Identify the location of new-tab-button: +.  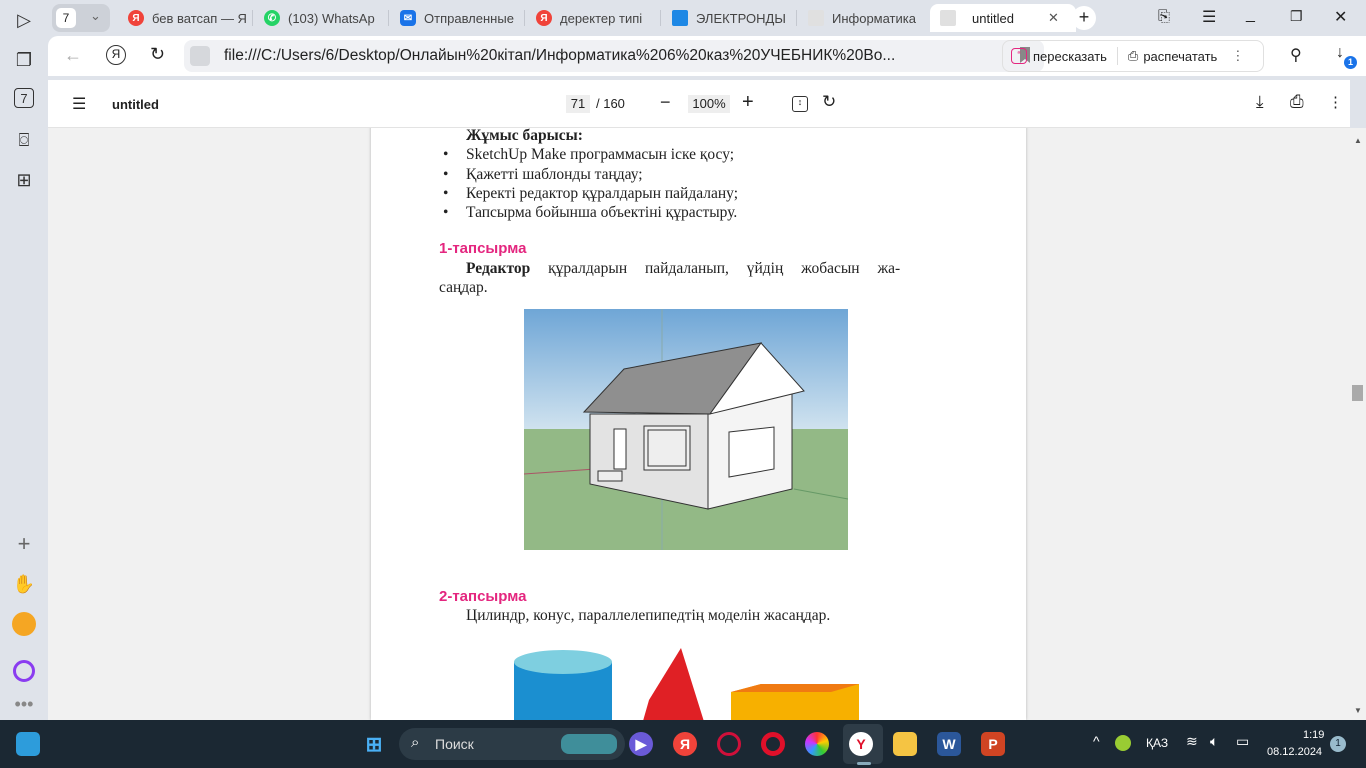
(1084, 18).